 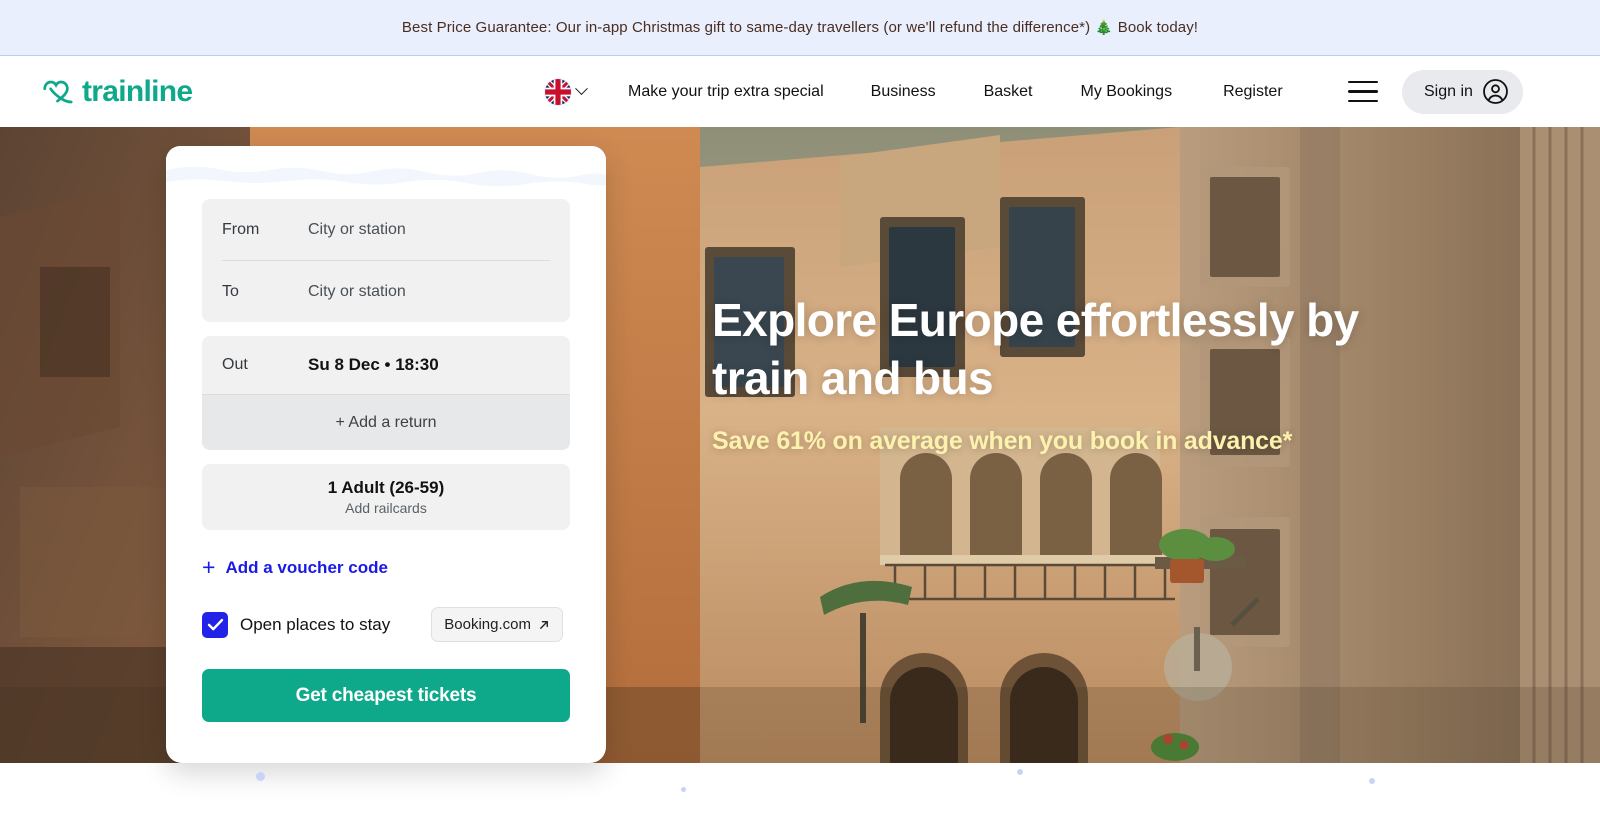 I want to click on from-field: From City or station, so click(x=386, y=229).